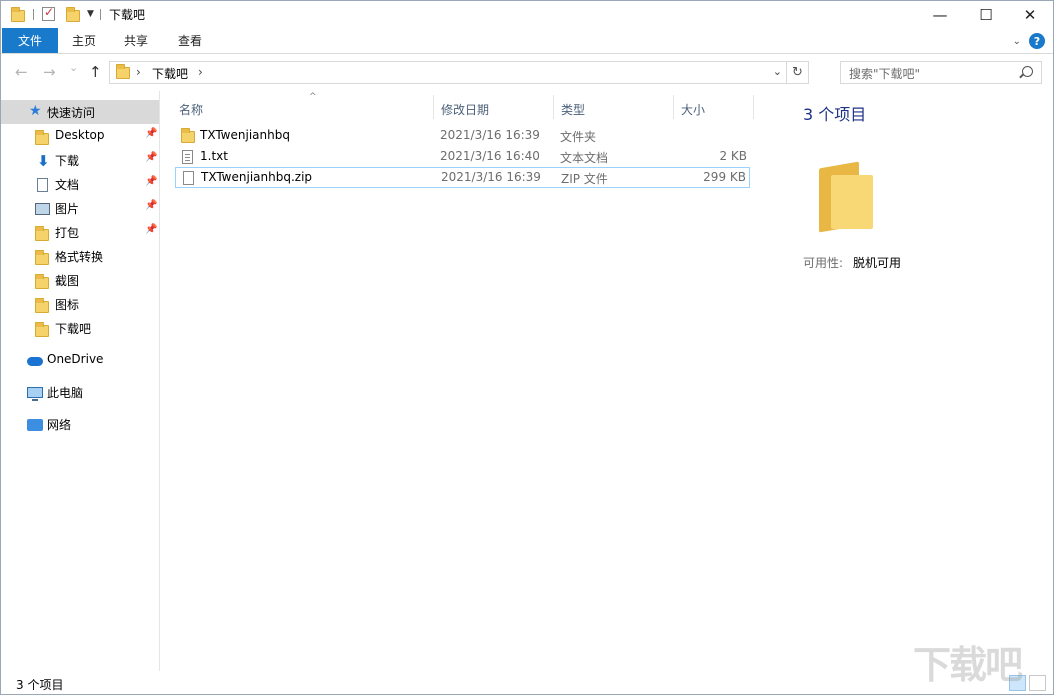 Image resolution: width=1054 pixels, height=695 pixels. I want to click on close-button: ✕, so click(1030, 14).